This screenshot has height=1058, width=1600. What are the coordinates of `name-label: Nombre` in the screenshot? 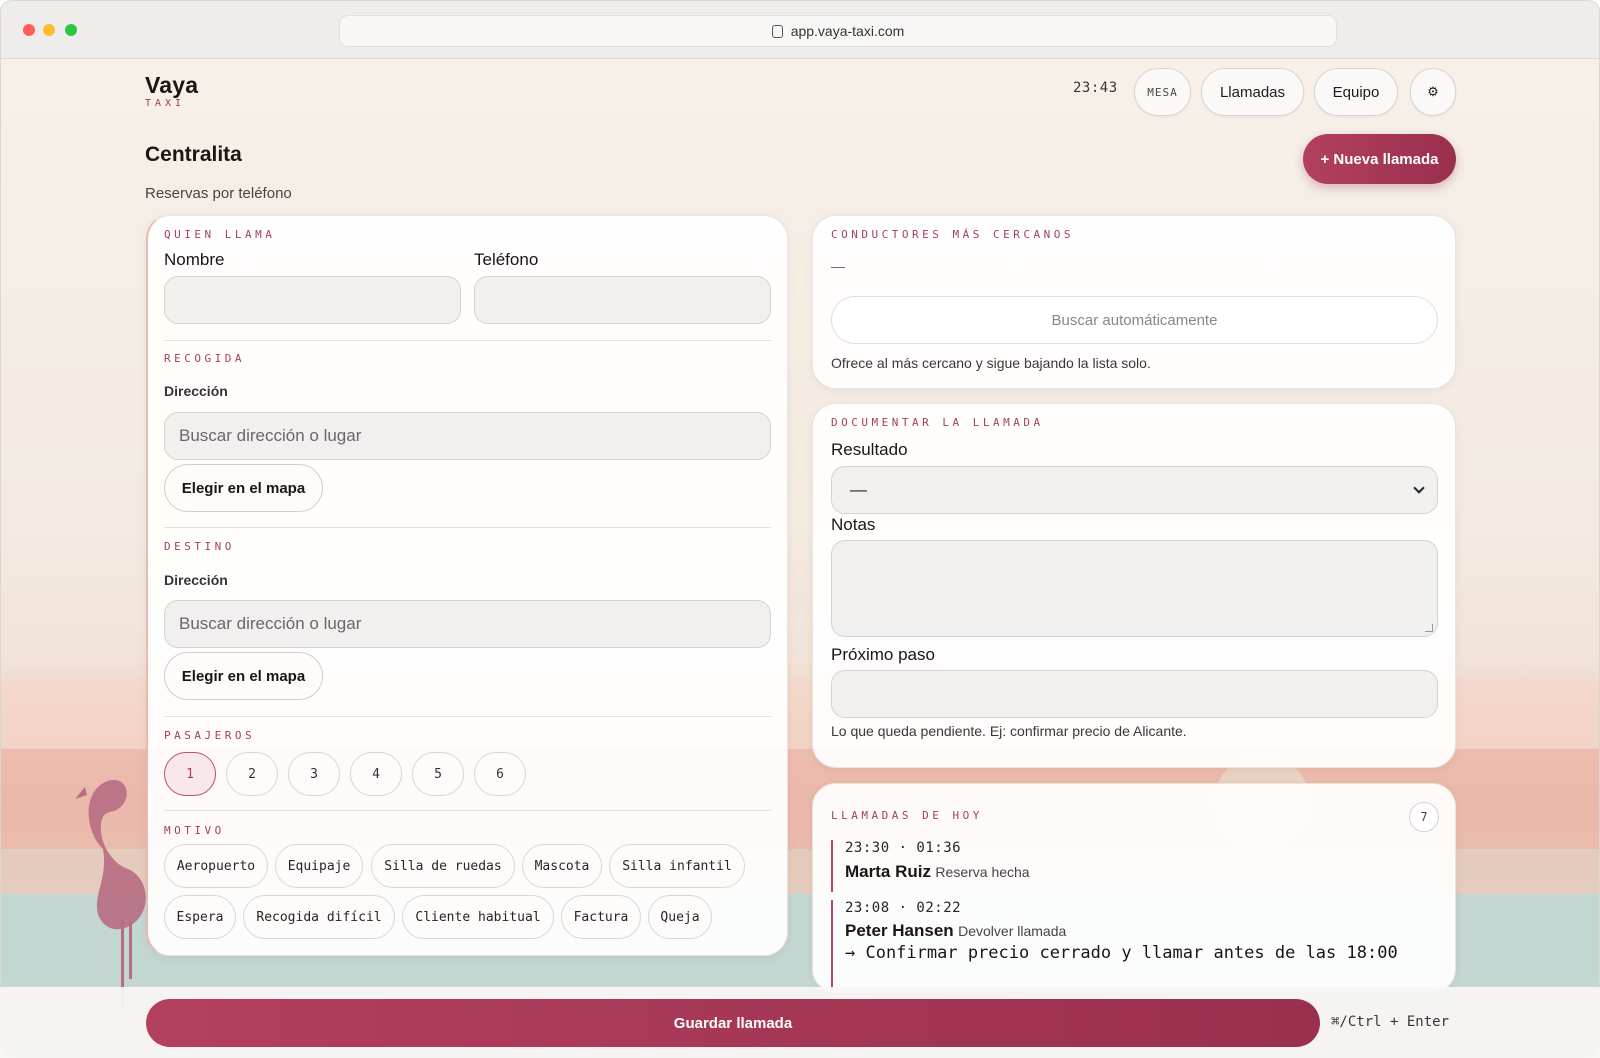 It's located at (194, 259).